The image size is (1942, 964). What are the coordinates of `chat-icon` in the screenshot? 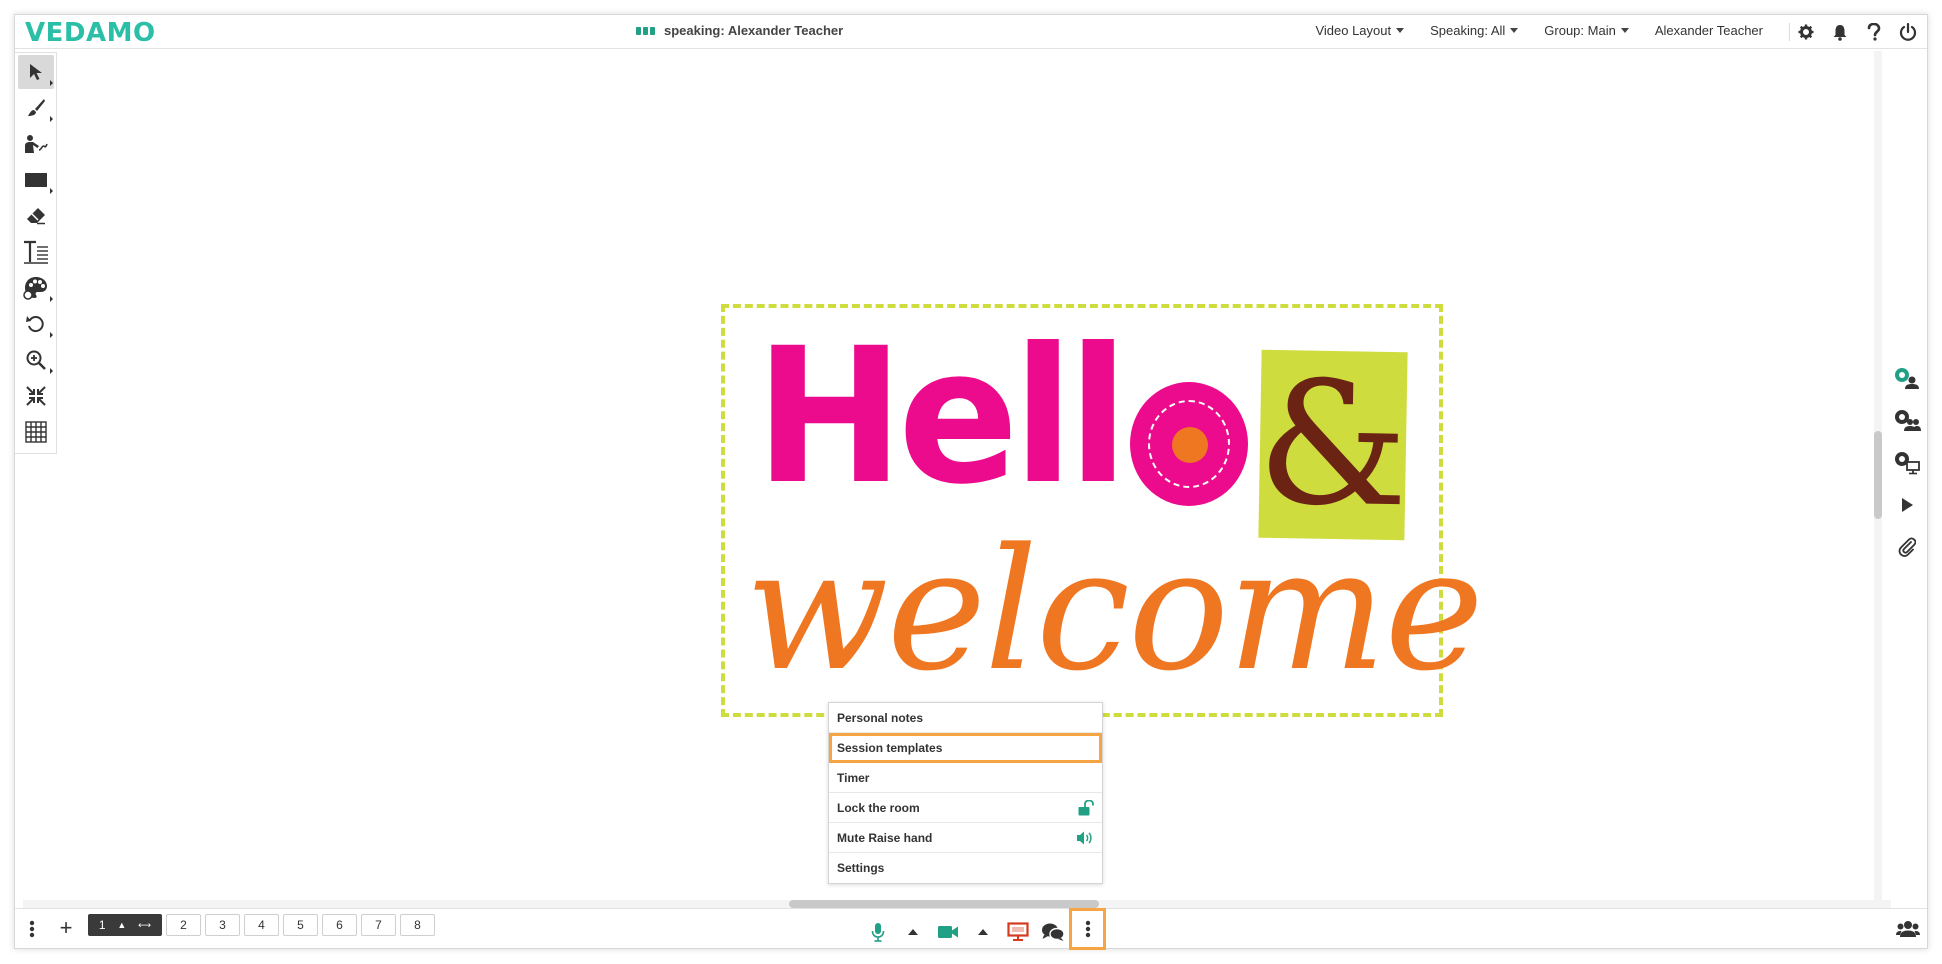 It's located at (1052, 932).